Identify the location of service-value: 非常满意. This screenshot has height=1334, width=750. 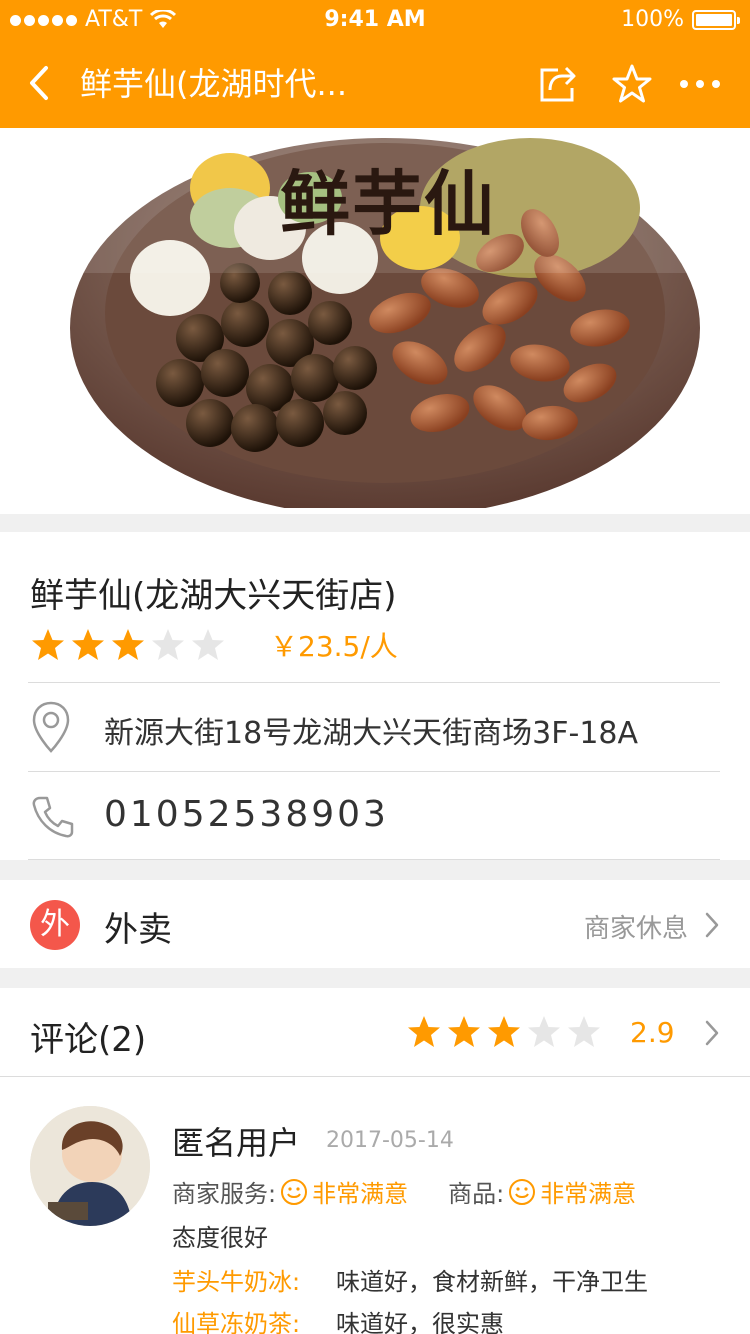
(360, 1194).